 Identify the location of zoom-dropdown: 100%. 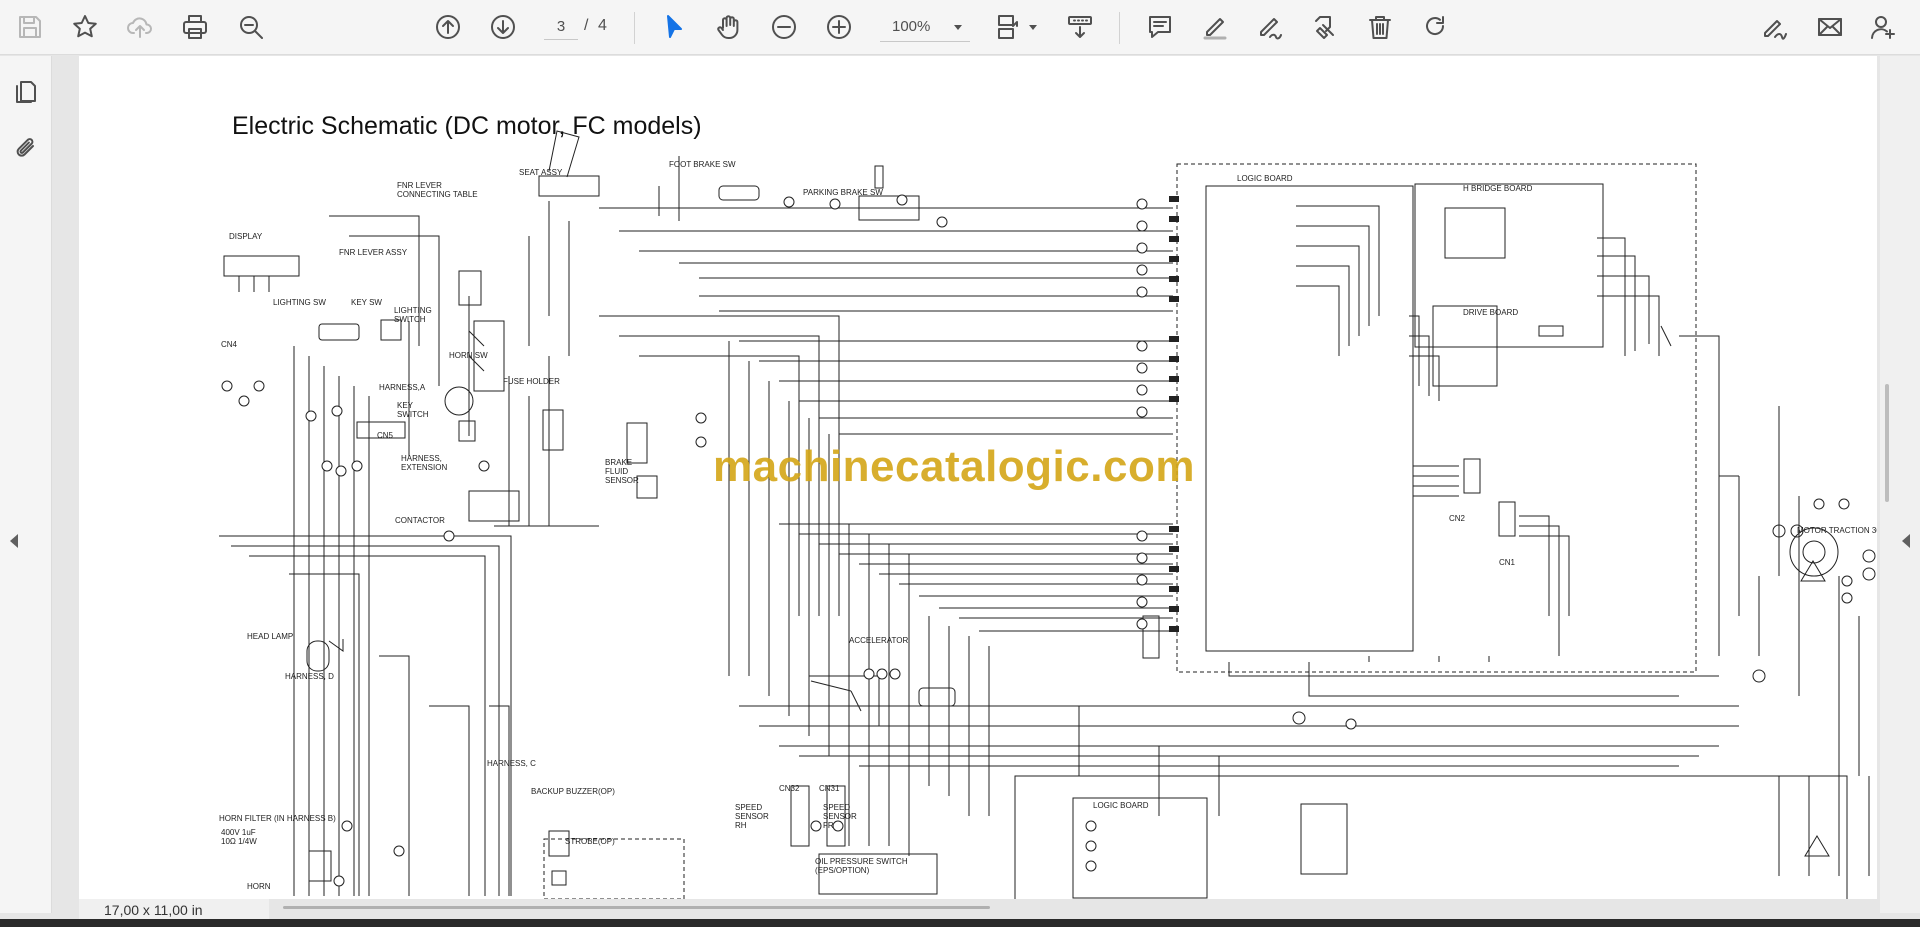
(925, 28).